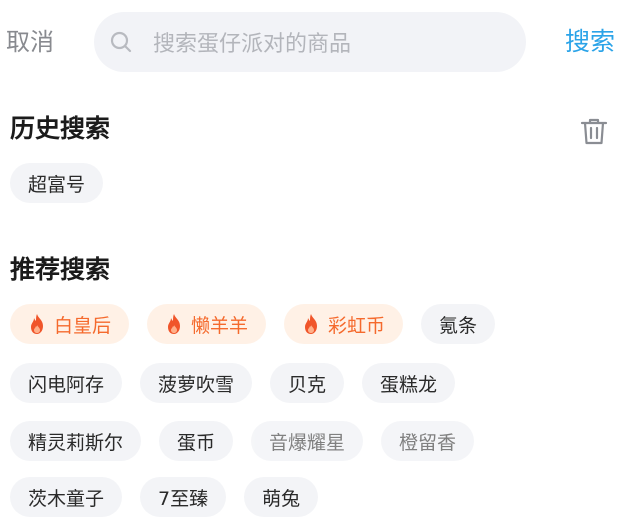  Describe the element at coordinates (183, 497) in the screenshot. I see `recommended-chip: 7至臻` at that location.